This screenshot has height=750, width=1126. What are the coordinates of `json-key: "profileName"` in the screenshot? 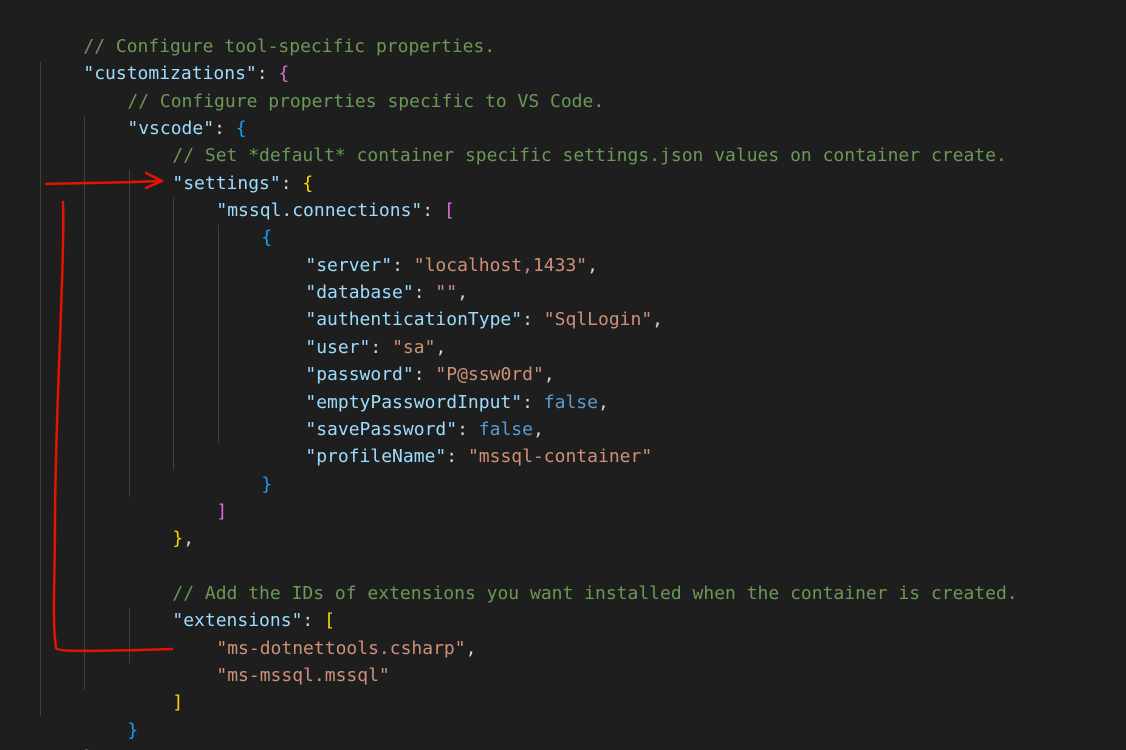 It's located at (376, 456).